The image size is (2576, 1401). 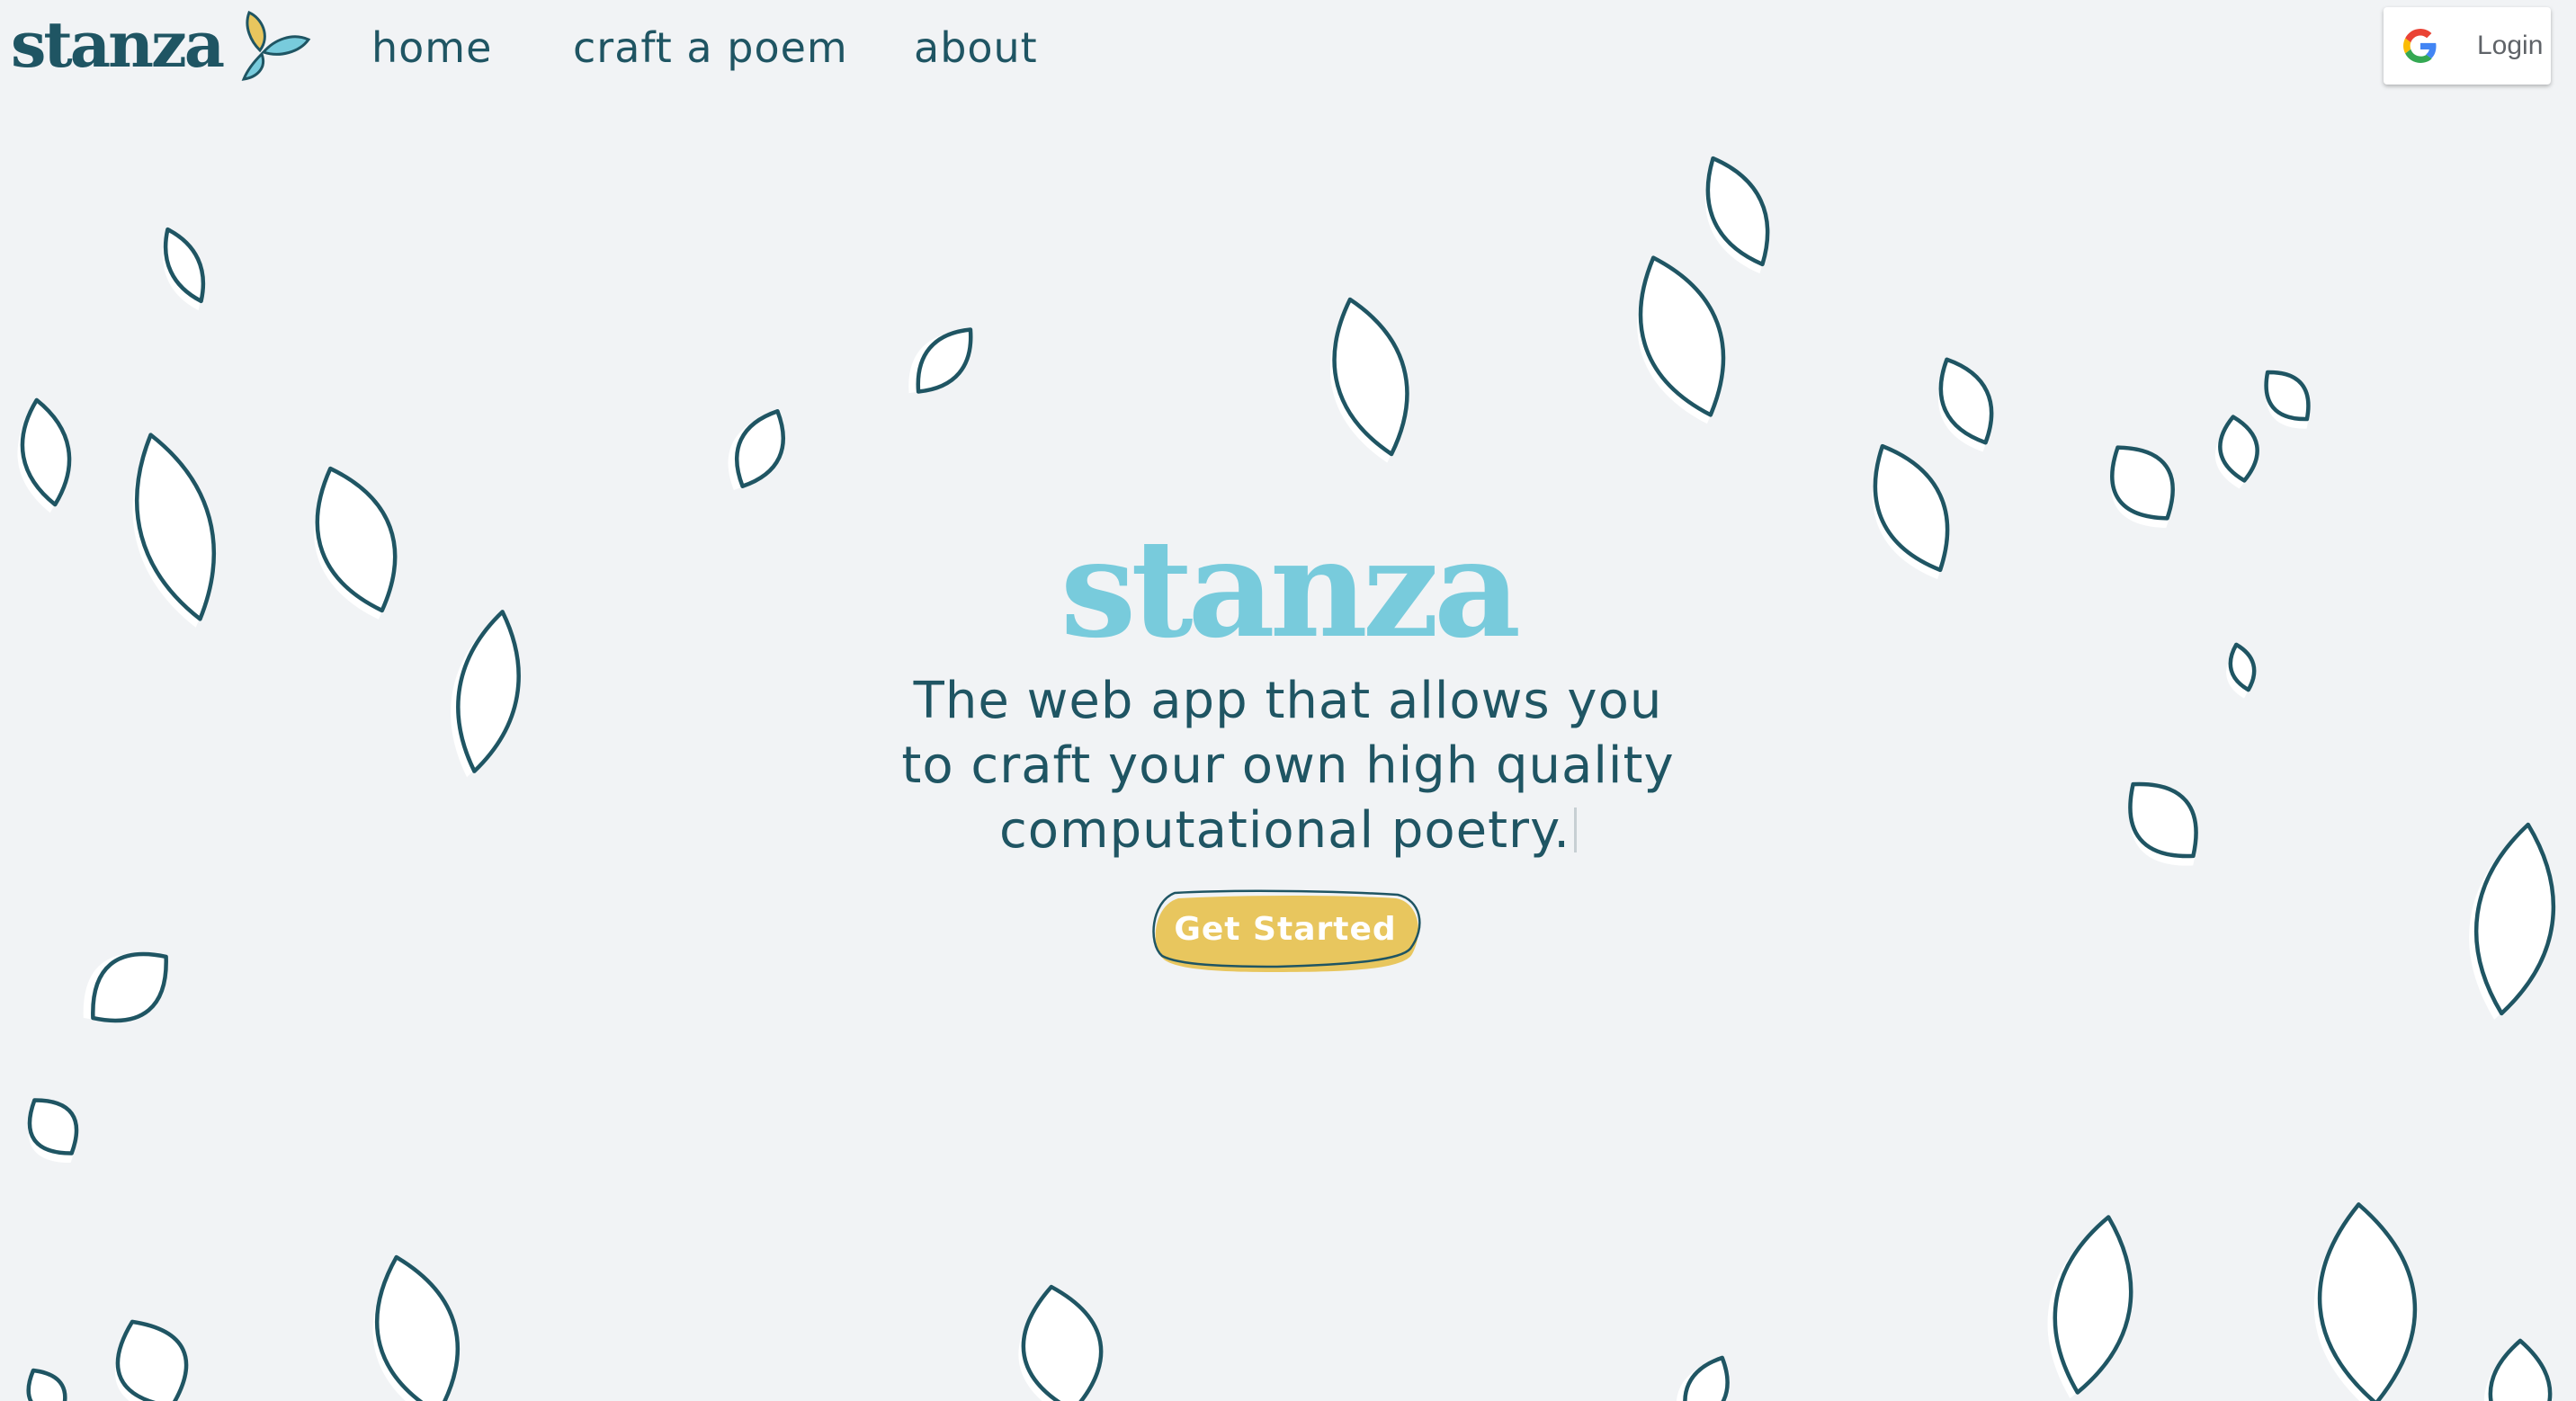 I want to click on google-icon, so click(x=2420, y=46).